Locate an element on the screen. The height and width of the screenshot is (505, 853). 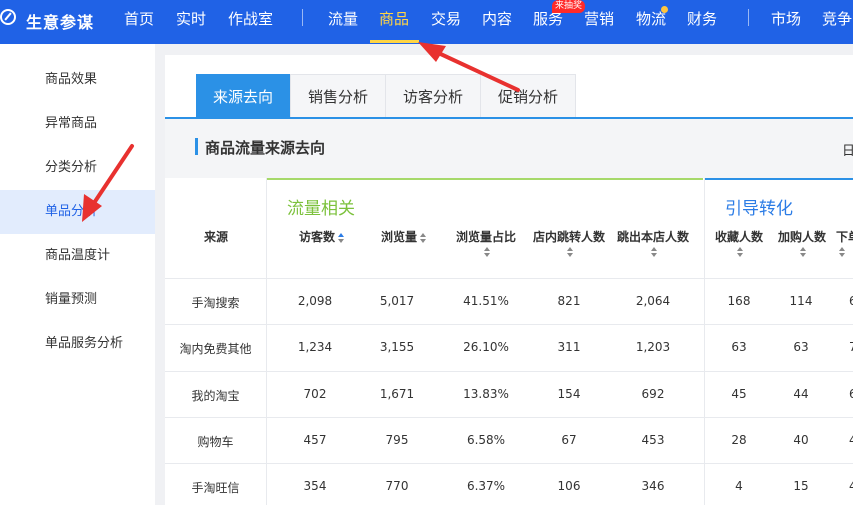
nav-products: 商品 is located at coordinates (394, 18).